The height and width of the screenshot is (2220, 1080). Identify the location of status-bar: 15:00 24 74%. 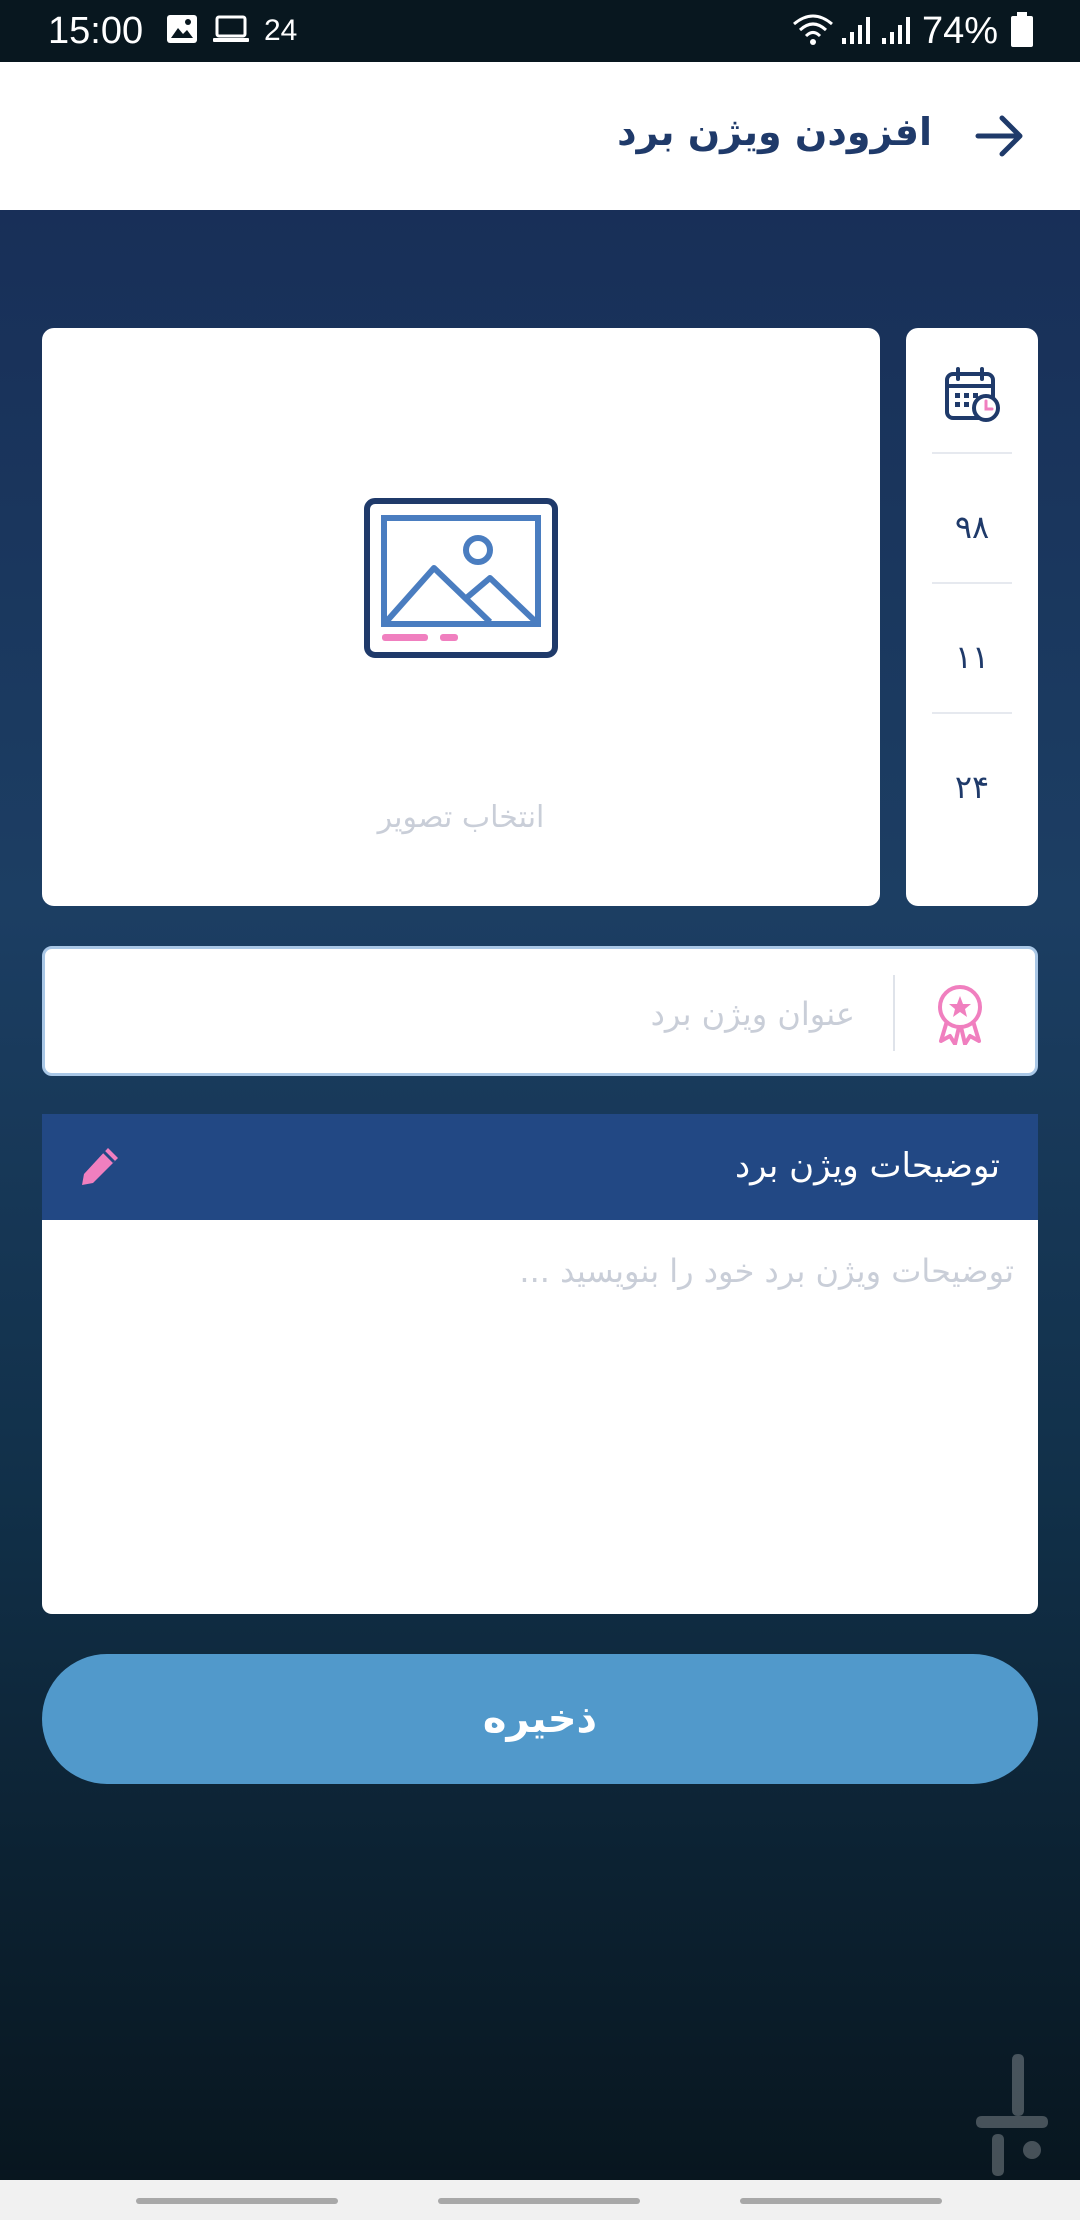
(540, 31).